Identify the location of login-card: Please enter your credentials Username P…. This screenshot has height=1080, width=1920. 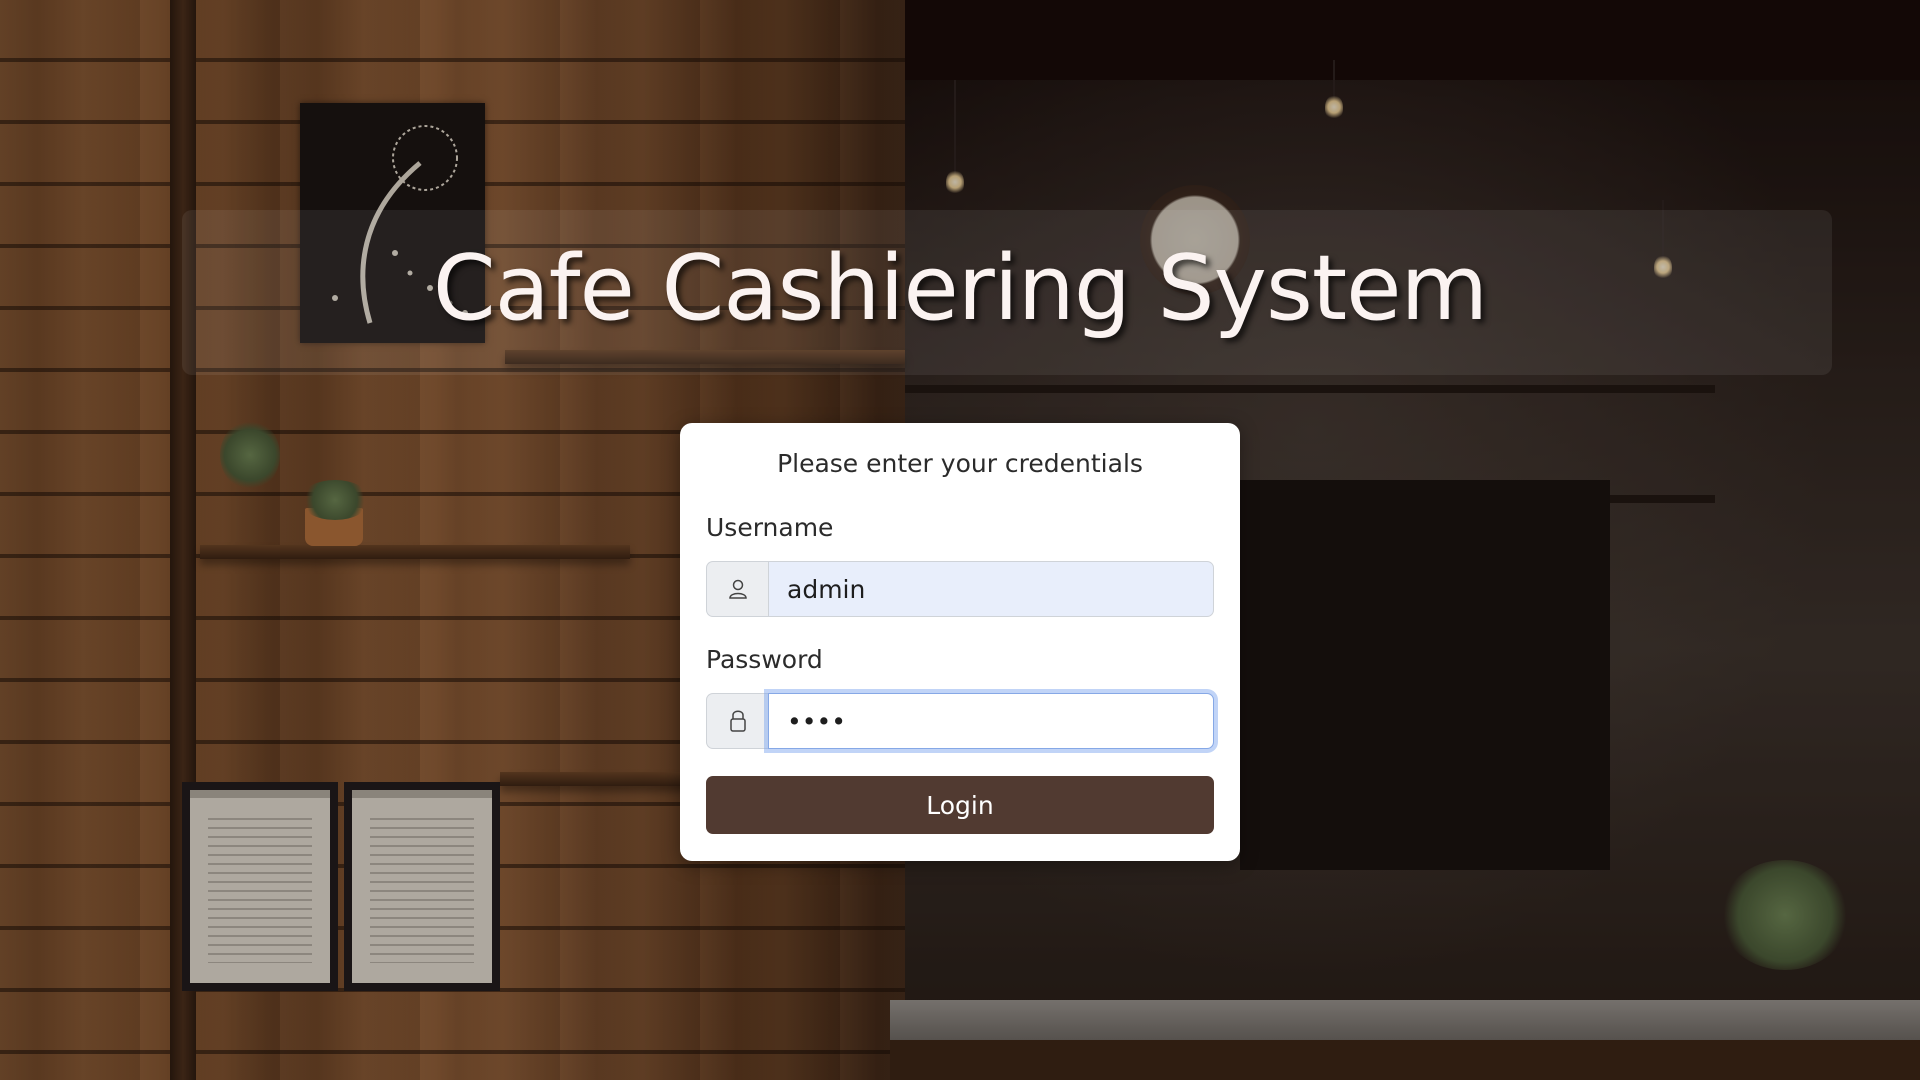
(960, 642).